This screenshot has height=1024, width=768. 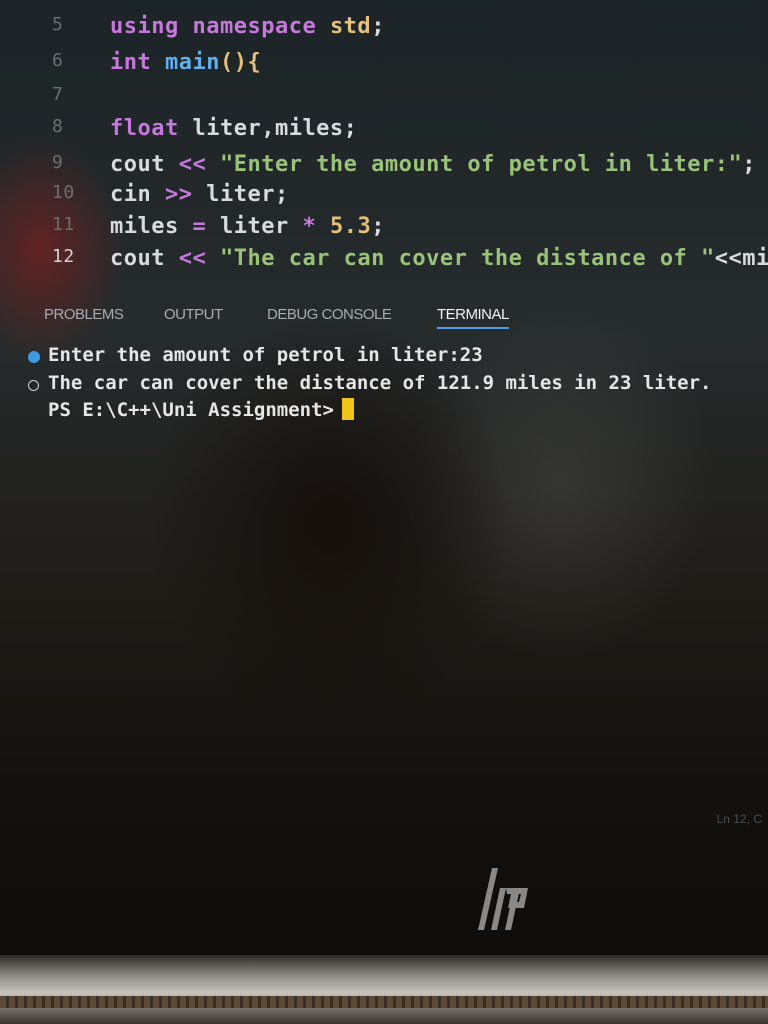 What do you see at coordinates (741, 258) in the screenshot?
I see `code-token: <<miles<` at bounding box center [741, 258].